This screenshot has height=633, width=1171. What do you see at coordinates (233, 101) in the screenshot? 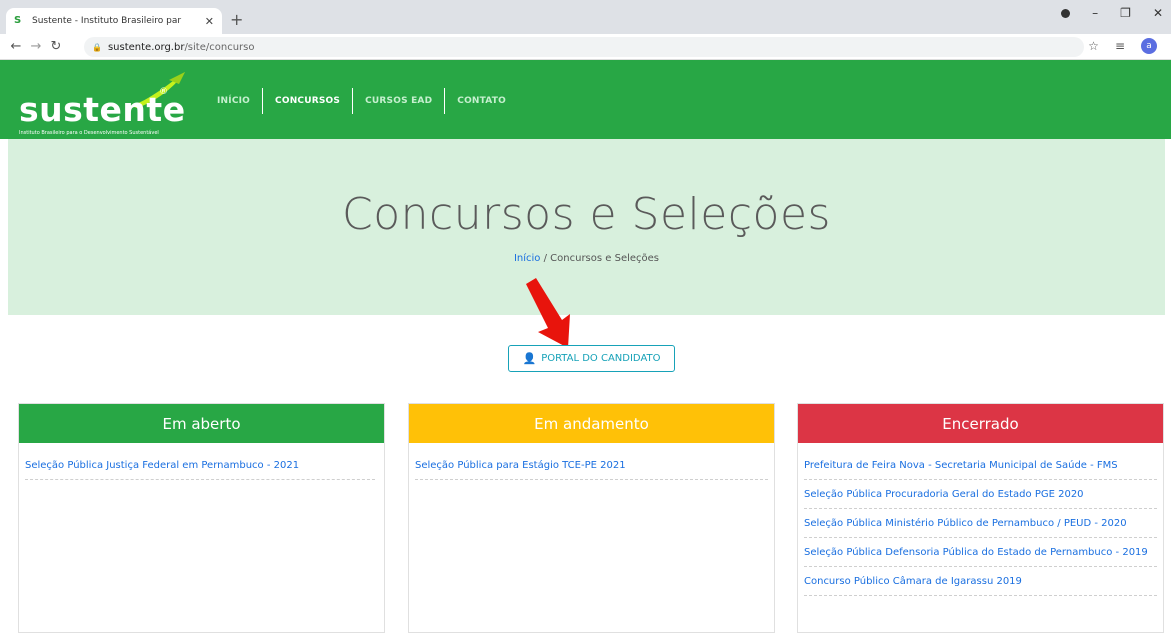
I see `nav-item-inicio: INÍCIO` at bounding box center [233, 101].